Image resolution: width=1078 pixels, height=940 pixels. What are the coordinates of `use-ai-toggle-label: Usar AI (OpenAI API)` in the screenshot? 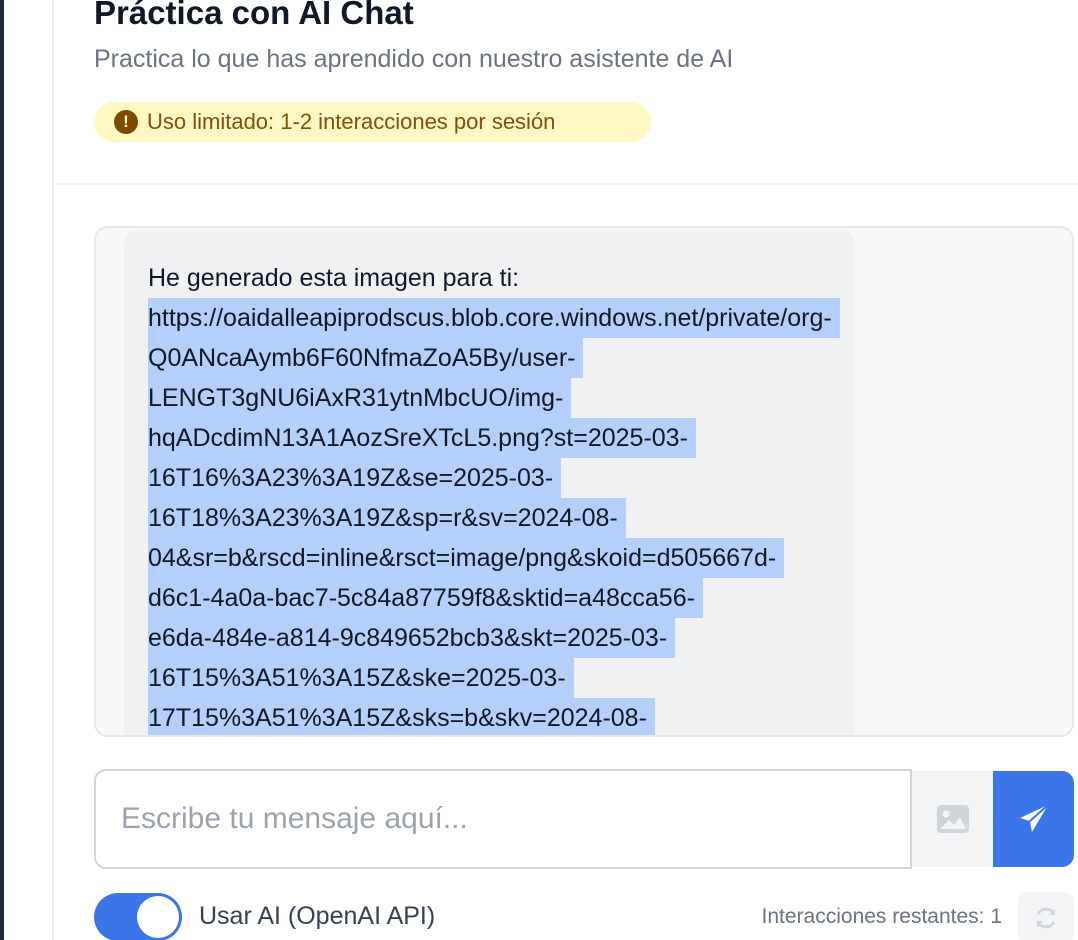 It's located at (317, 916).